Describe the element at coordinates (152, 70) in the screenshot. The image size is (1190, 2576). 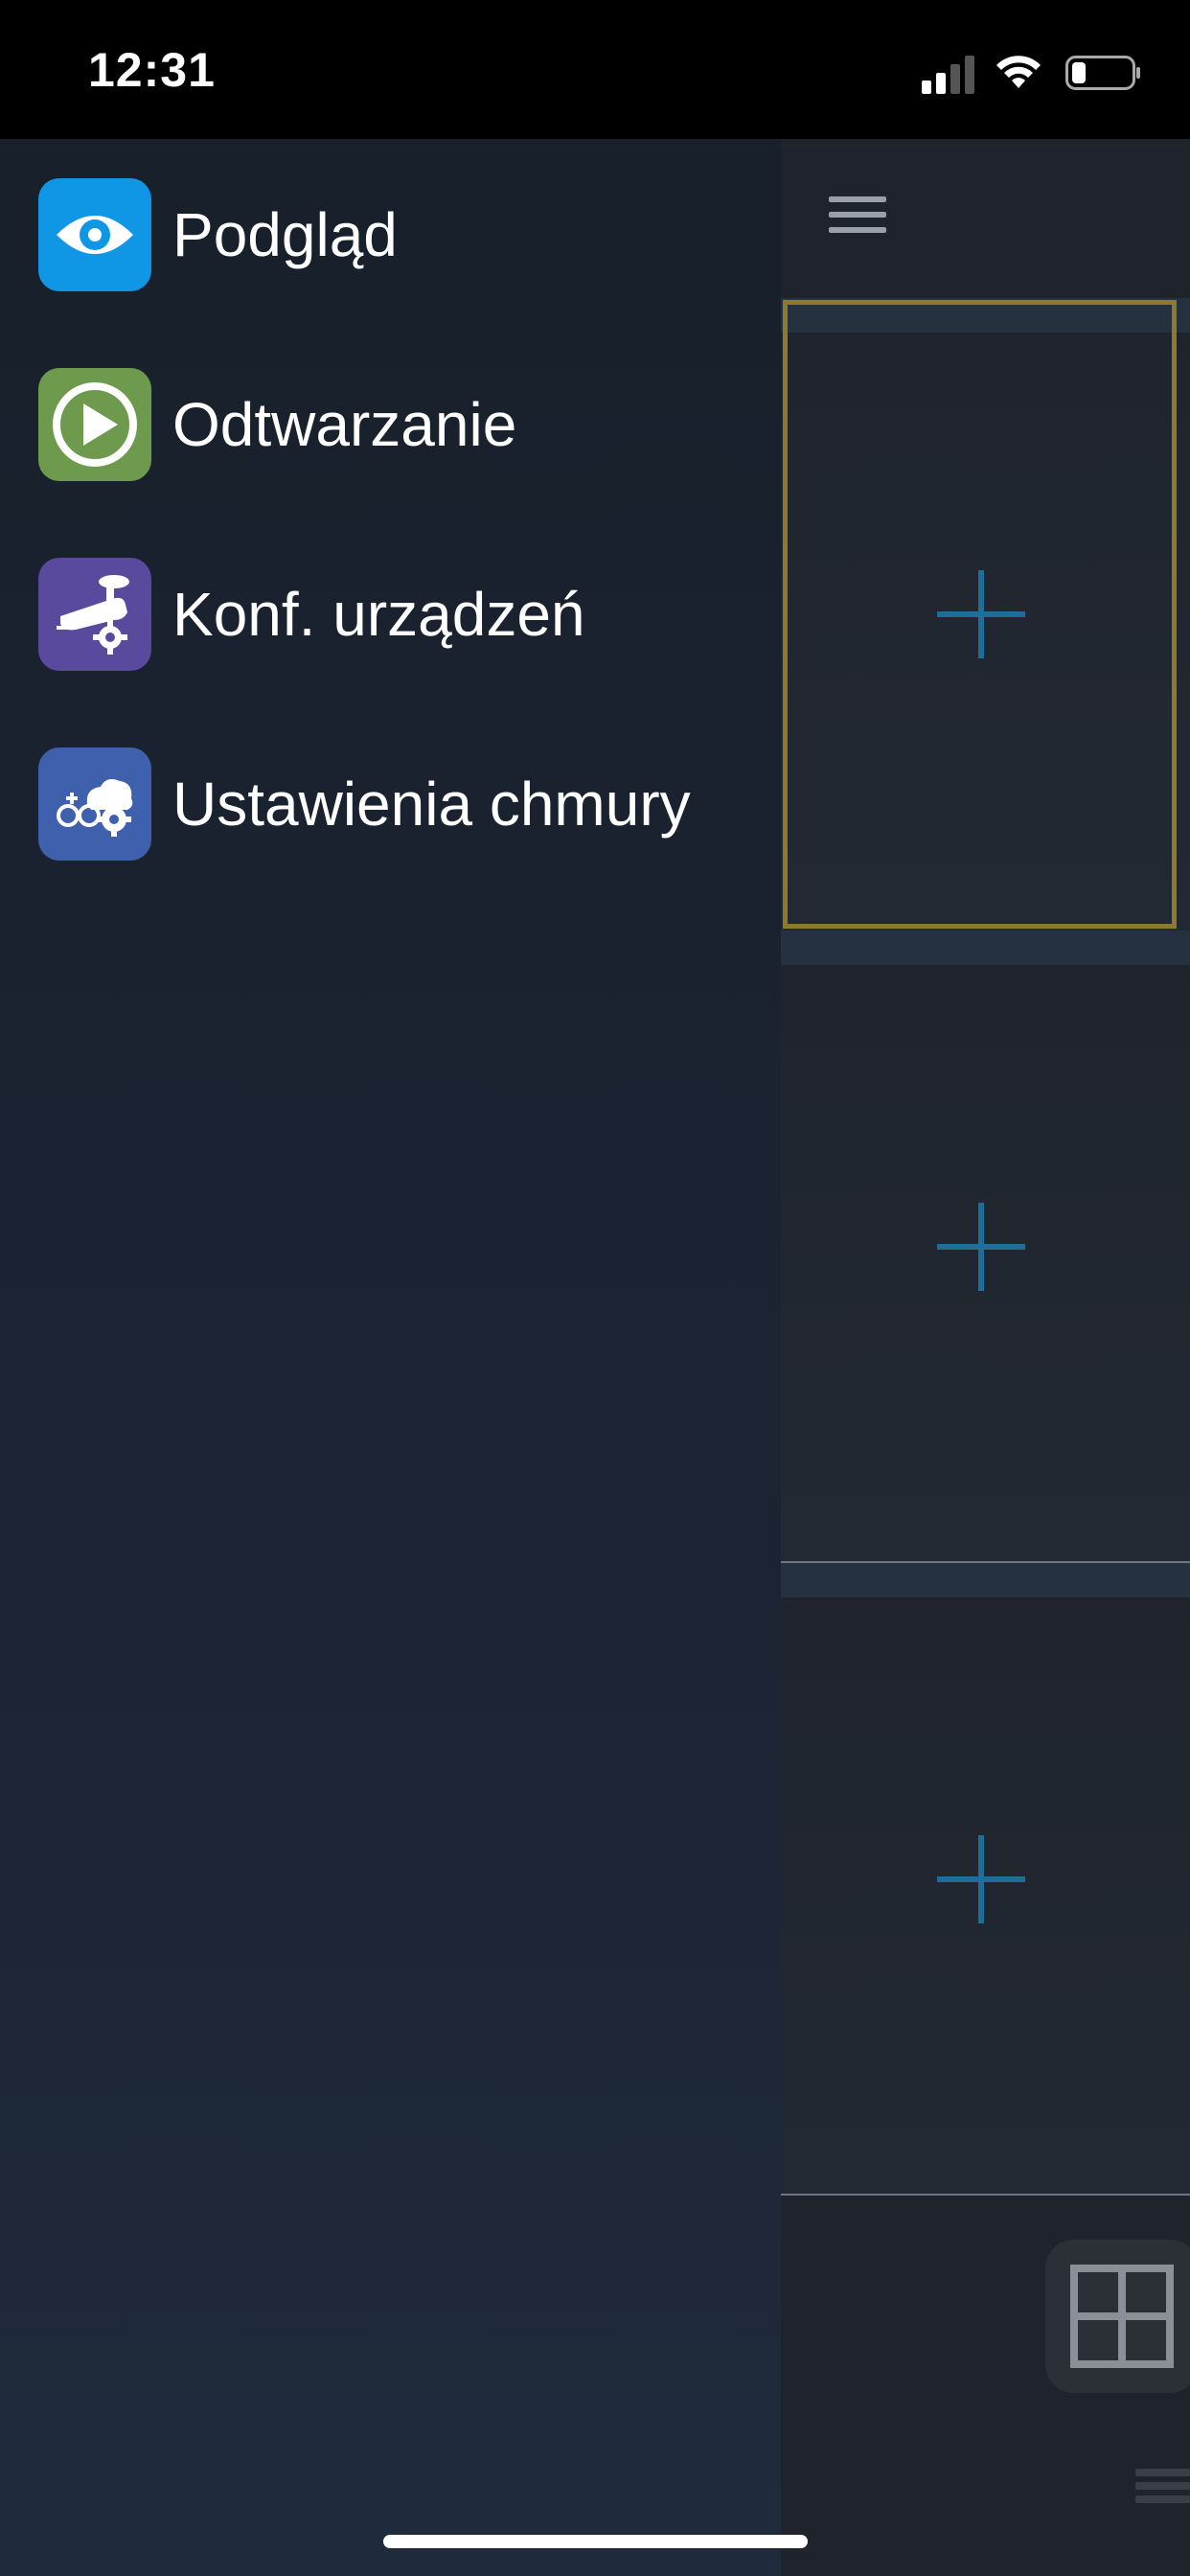
I see `status-time: 12:31` at that location.